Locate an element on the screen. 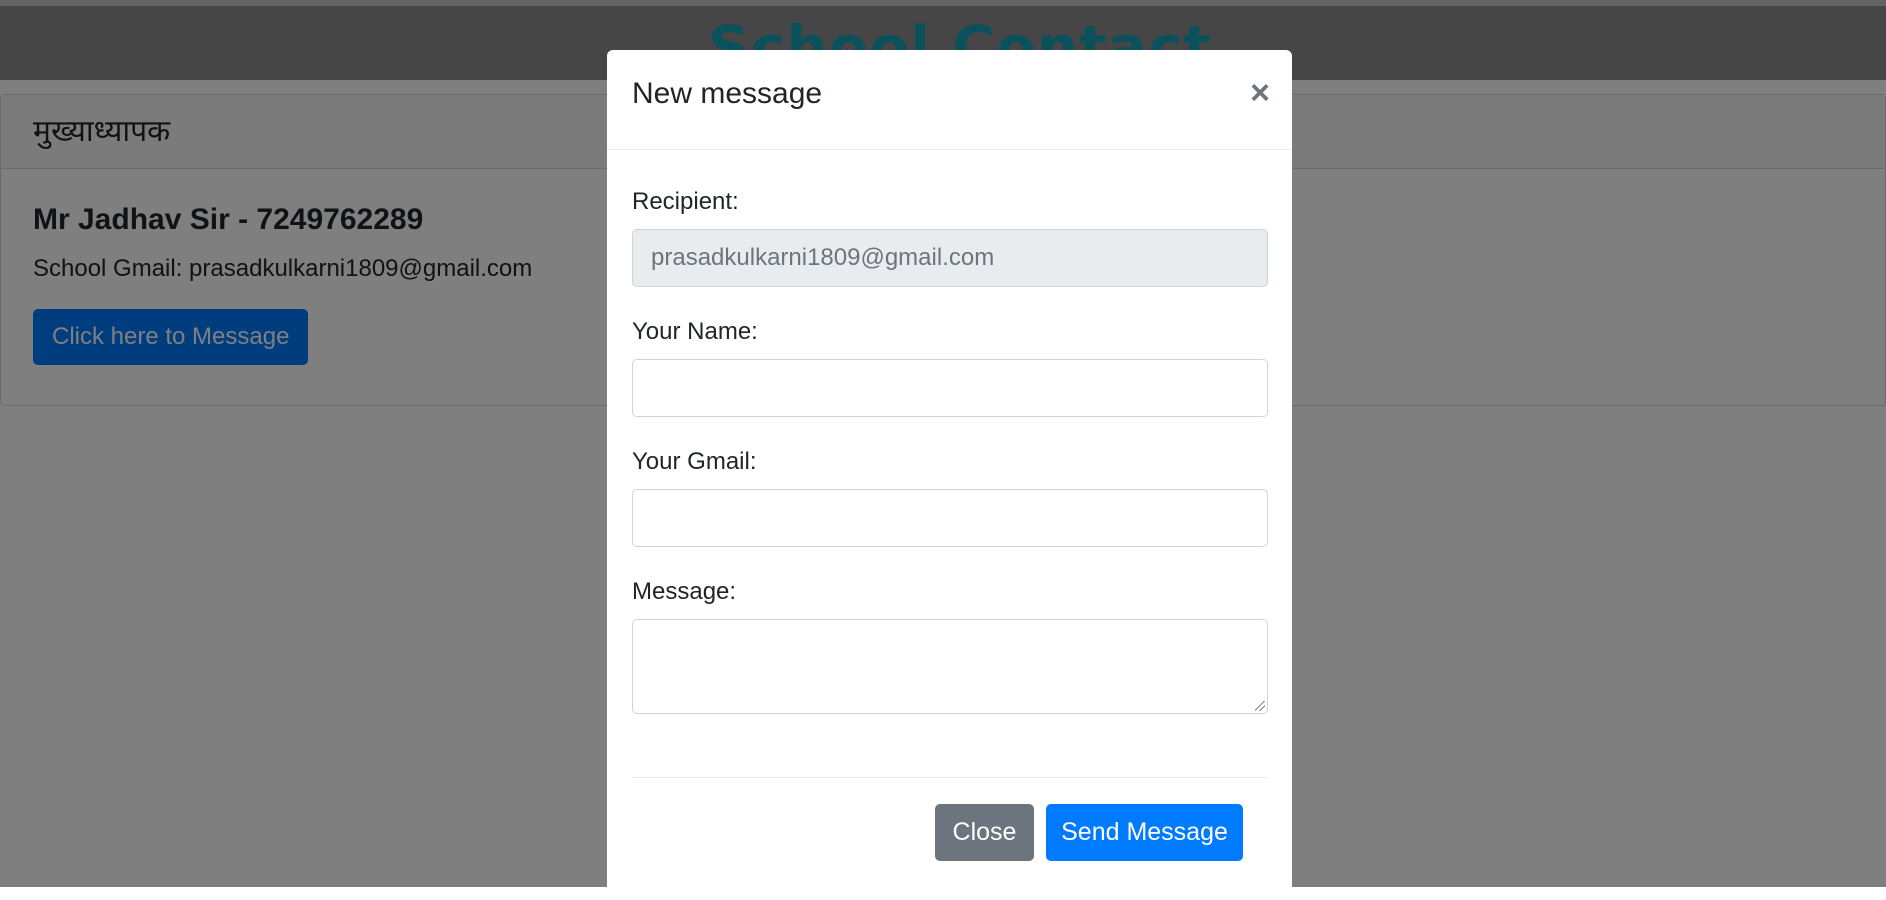  recipient-group: Recipient: prasadkulkarni1809@gmail.com is located at coordinates (950, 237).